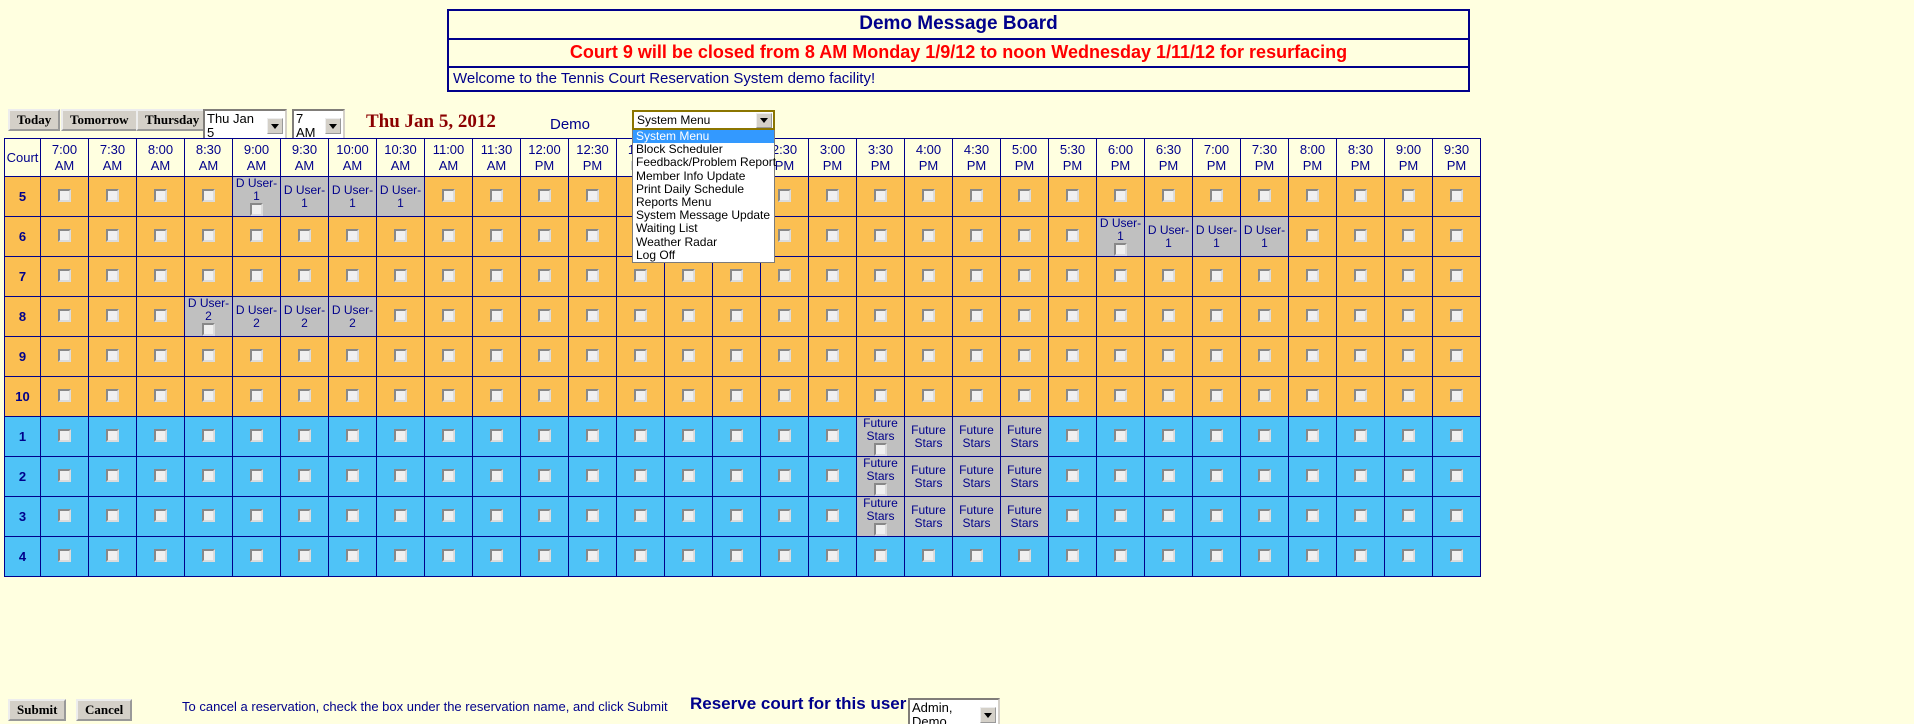  What do you see at coordinates (880, 489) in the screenshot?
I see `cancel-reservation-checkbox` at bounding box center [880, 489].